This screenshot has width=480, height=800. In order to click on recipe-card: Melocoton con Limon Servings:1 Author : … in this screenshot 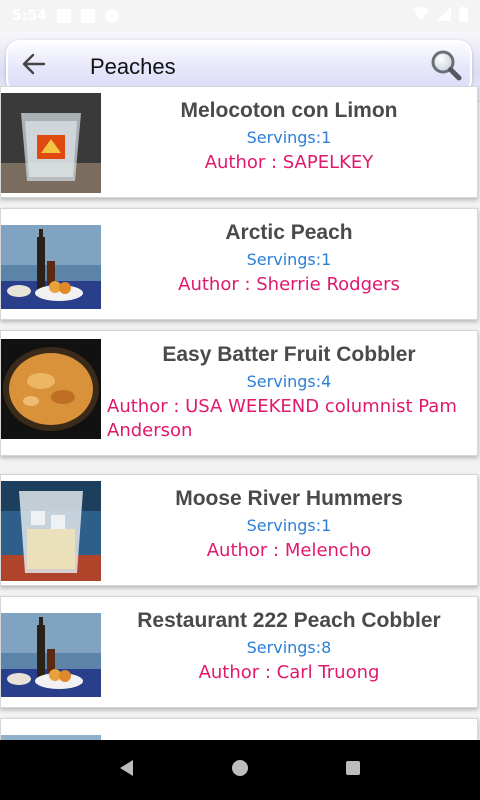, I will do `click(239, 142)`.